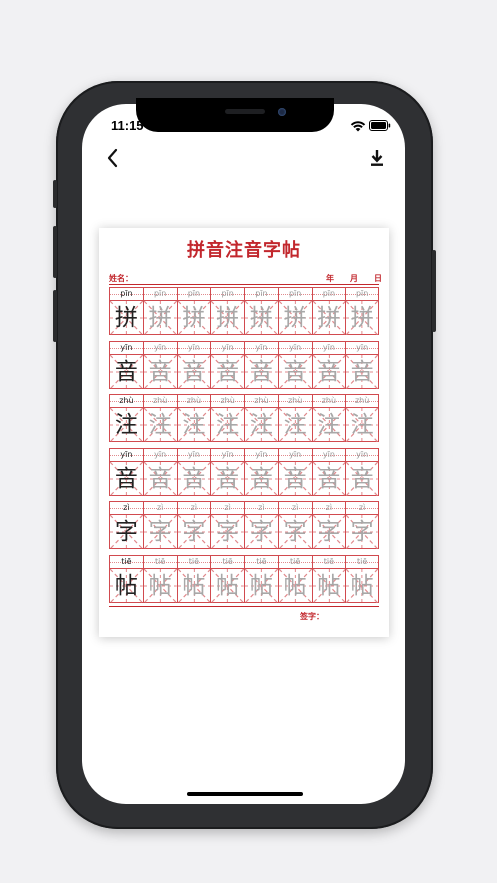 The width and height of the screenshot is (497, 883). Describe the element at coordinates (126, 311) in the screenshot. I see `model-cell: pīn 拼` at that location.